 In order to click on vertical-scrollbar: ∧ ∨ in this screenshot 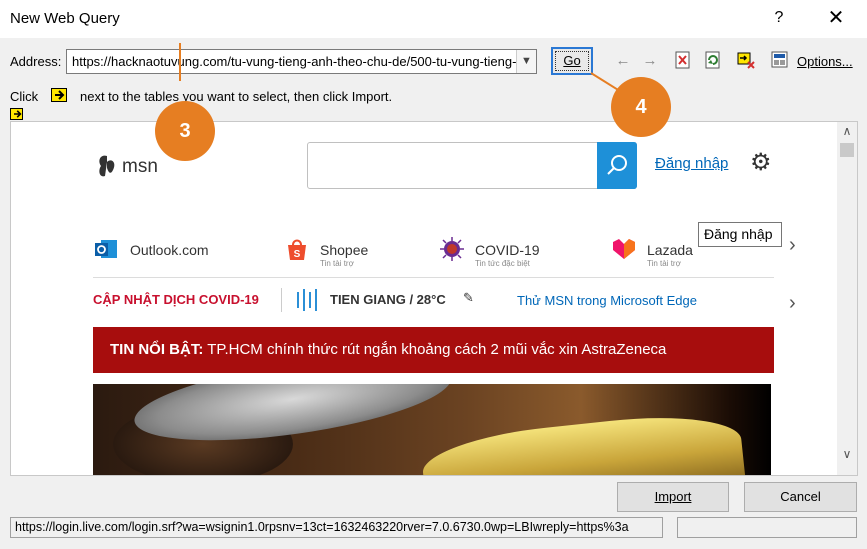, I will do `click(847, 298)`.